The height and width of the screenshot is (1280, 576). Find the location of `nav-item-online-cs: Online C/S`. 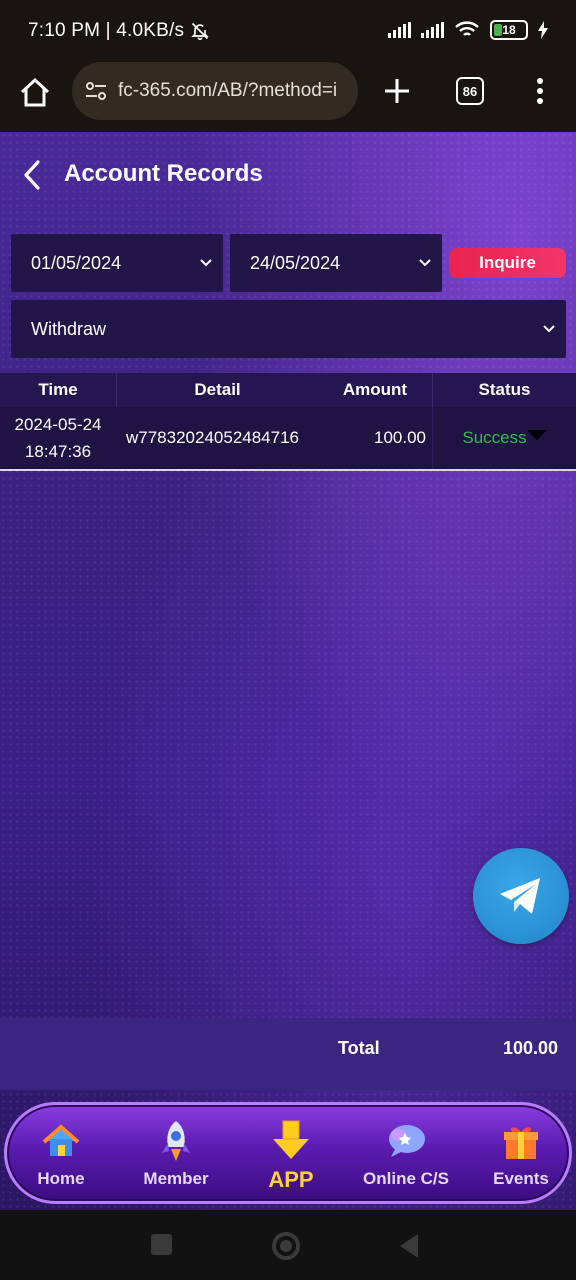

nav-item-online-cs: Online C/S is located at coordinates (406, 1159).